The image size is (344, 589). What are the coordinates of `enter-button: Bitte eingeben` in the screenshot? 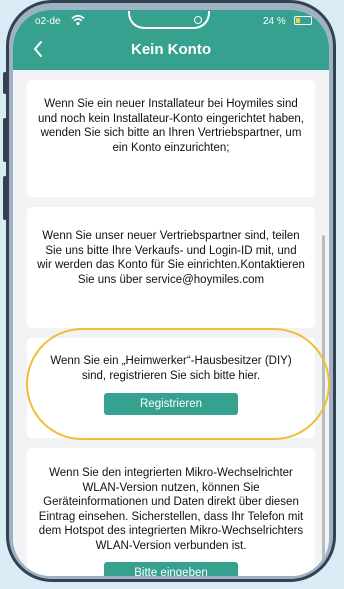 It's located at (171, 569).